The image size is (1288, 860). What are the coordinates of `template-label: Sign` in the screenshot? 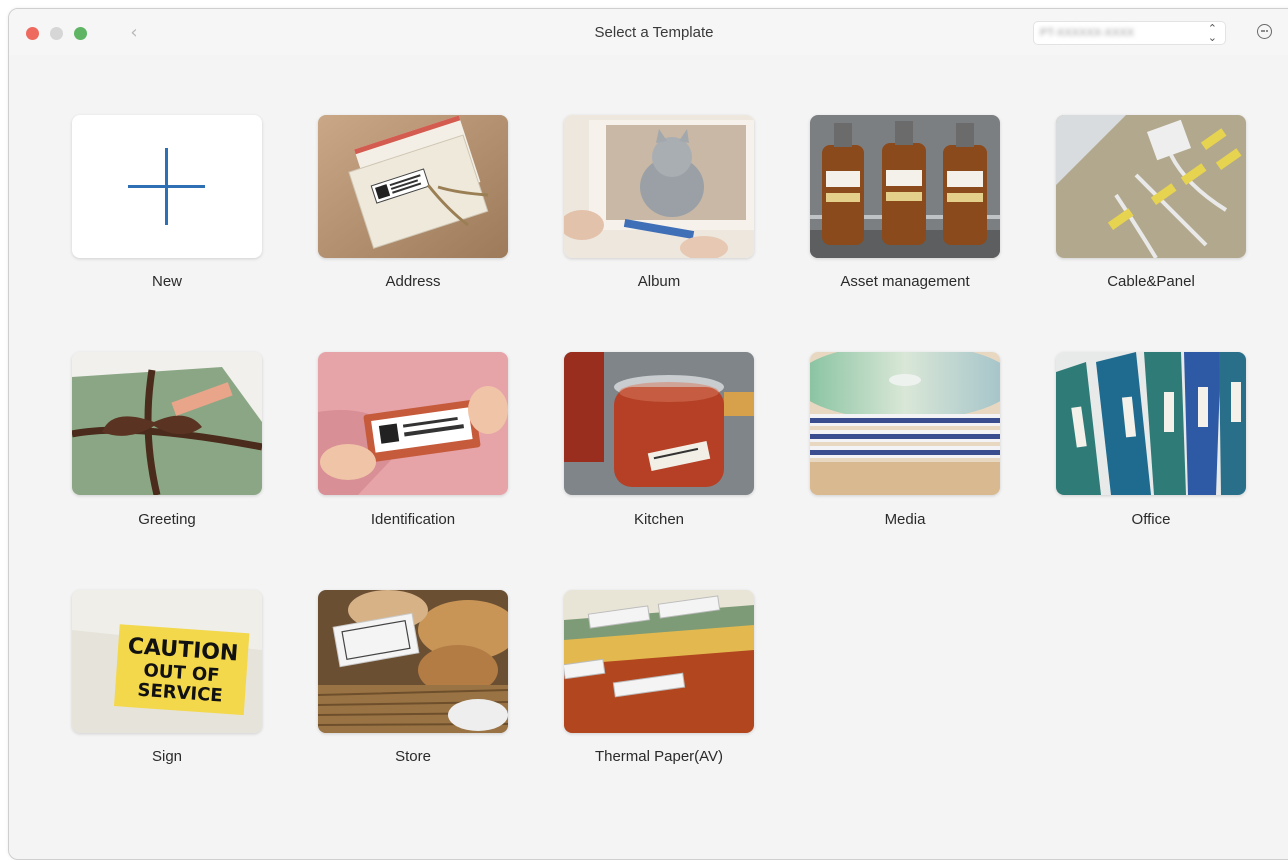 It's located at (167, 756).